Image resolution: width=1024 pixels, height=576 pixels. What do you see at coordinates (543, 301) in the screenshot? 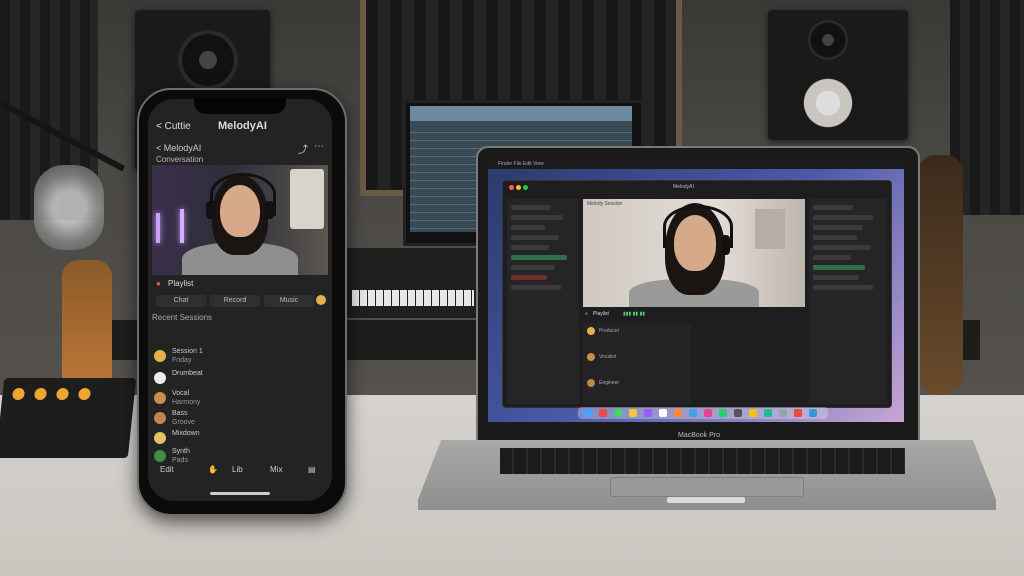
I see `sidebar-left` at bounding box center [543, 301].